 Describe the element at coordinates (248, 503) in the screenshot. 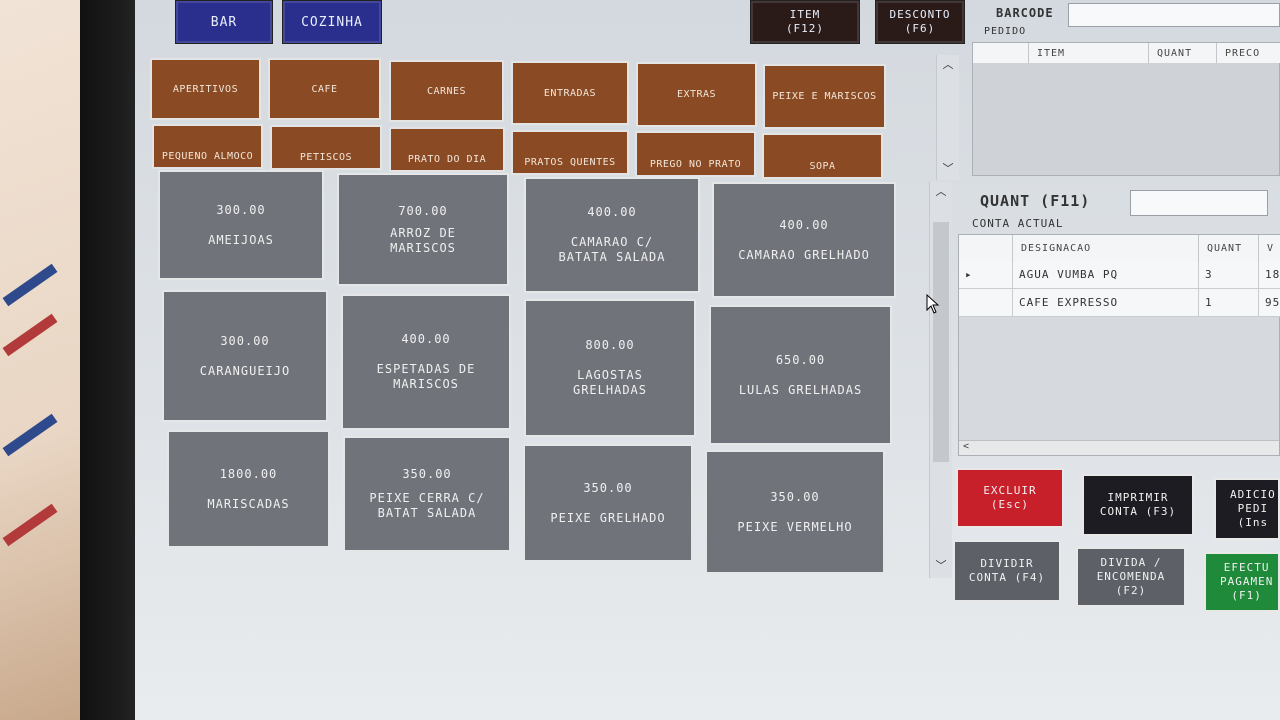

I see `product-name: MARISCADAS` at that location.